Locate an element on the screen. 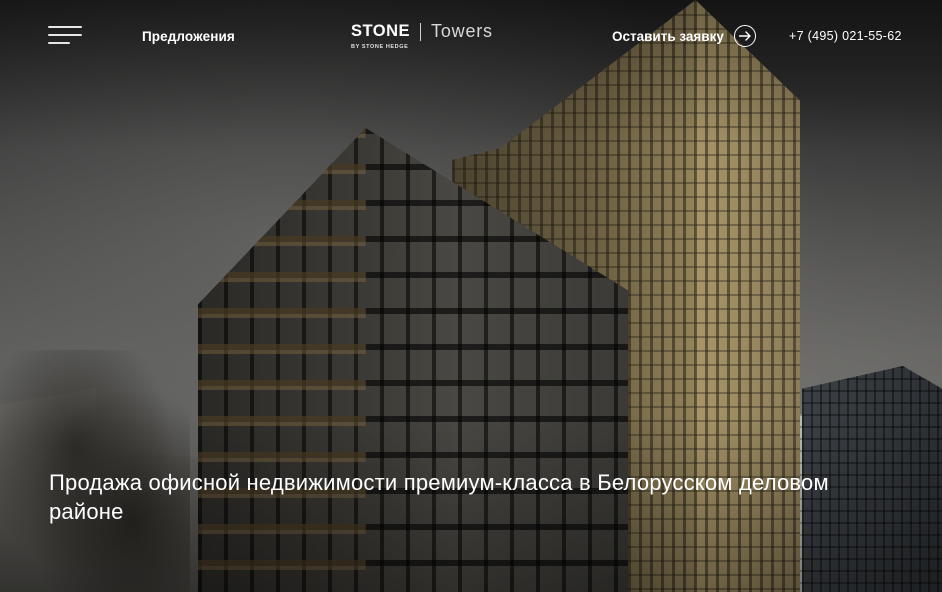 This screenshot has width=942, height=592. logo: STONE Towers BY STONE HEDGE is located at coordinates (422, 37).